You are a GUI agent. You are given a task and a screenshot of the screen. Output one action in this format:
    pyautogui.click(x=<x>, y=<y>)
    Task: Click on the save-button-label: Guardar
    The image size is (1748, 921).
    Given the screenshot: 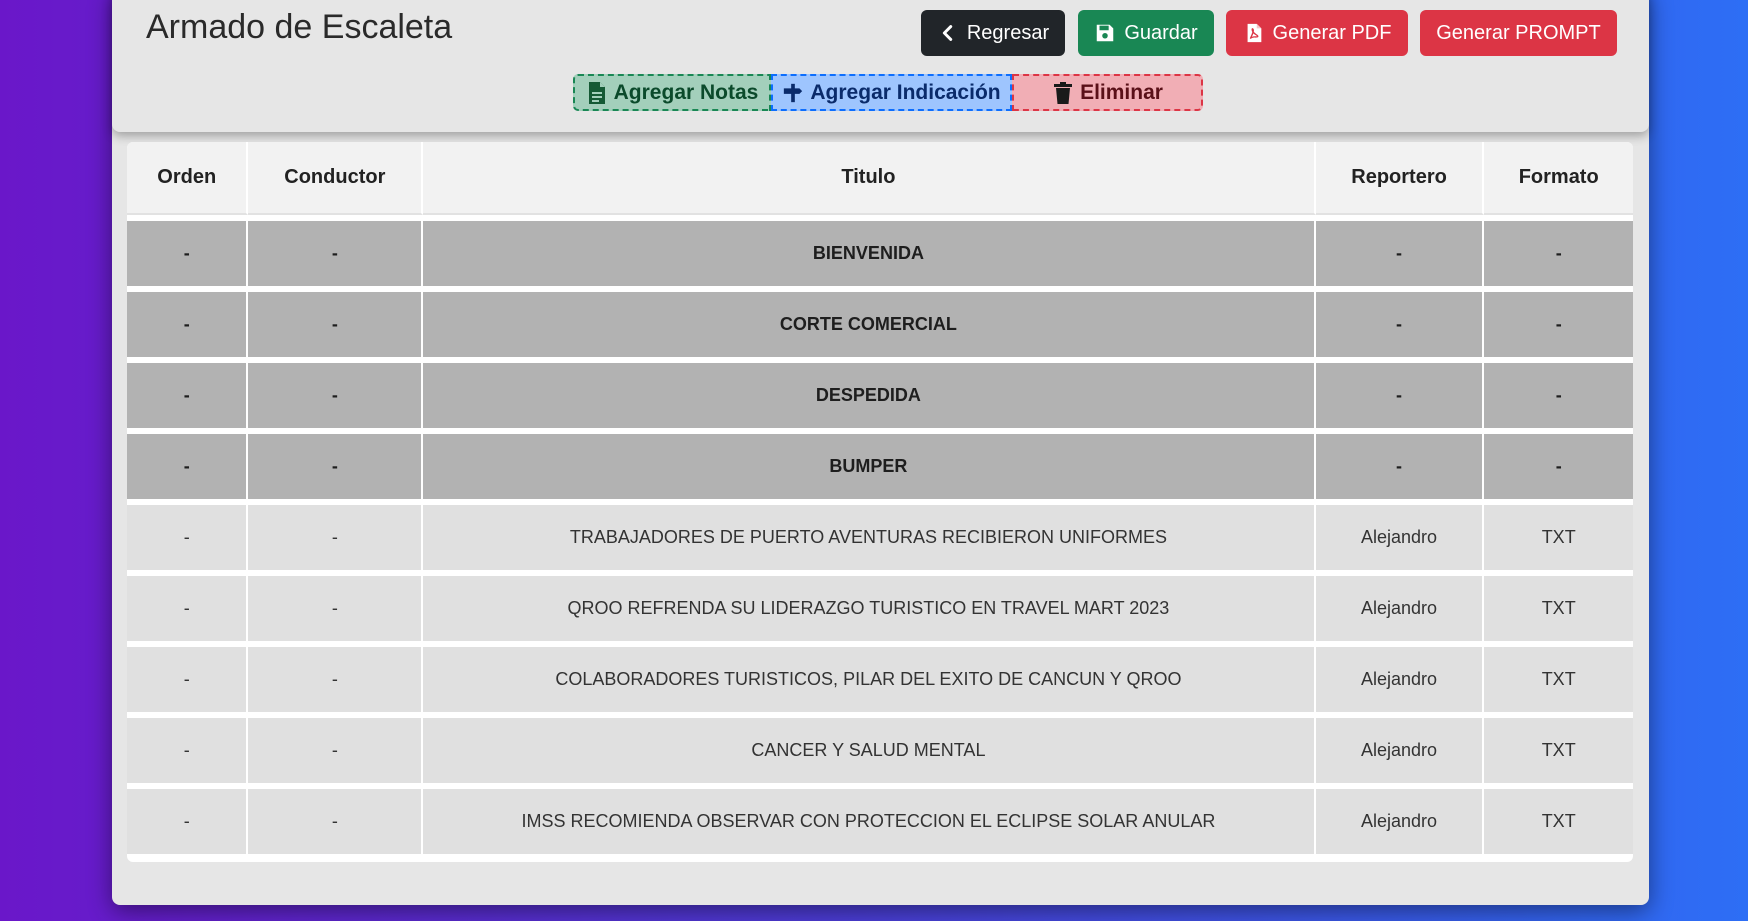 What is the action you would take?
    pyautogui.click(x=1161, y=32)
    